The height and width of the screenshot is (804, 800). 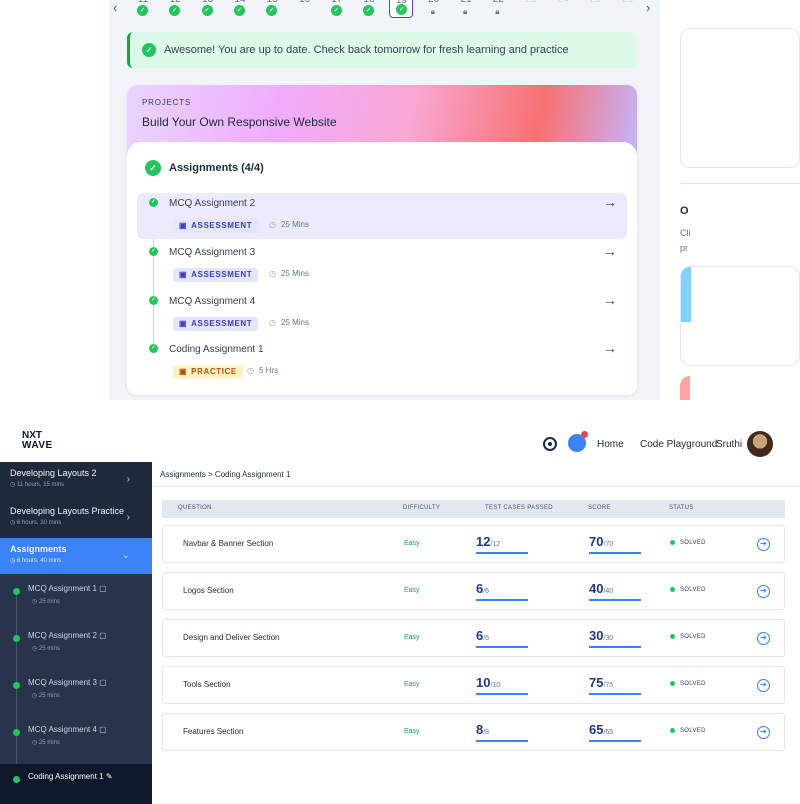 What do you see at coordinates (473, 591) in the screenshot?
I see `table-row: Logos Section Easy 6/6 40/40 SOLVED ➔` at bounding box center [473, 591].